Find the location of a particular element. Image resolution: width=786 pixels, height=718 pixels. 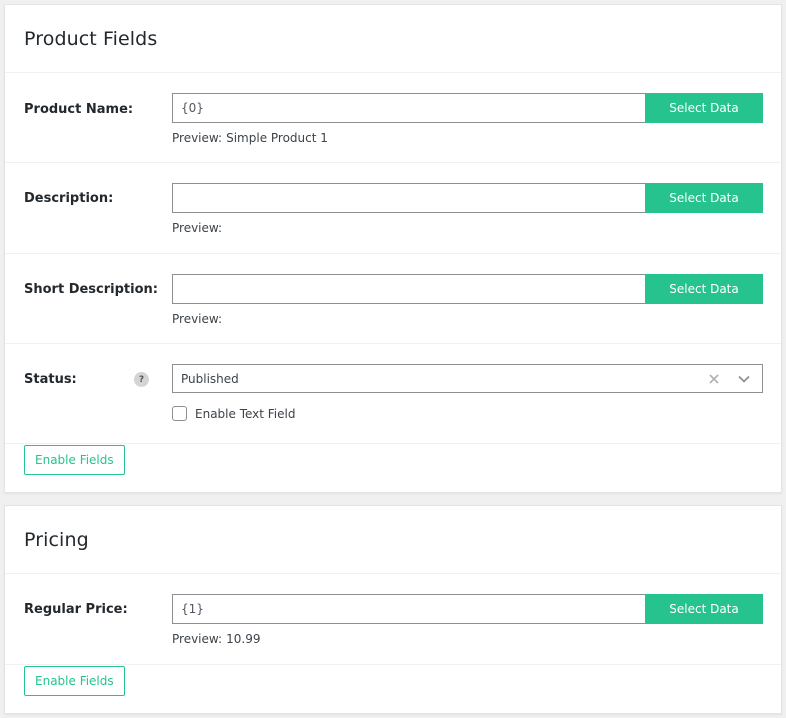

help-icon: ? is located at coordinates (141, 379).